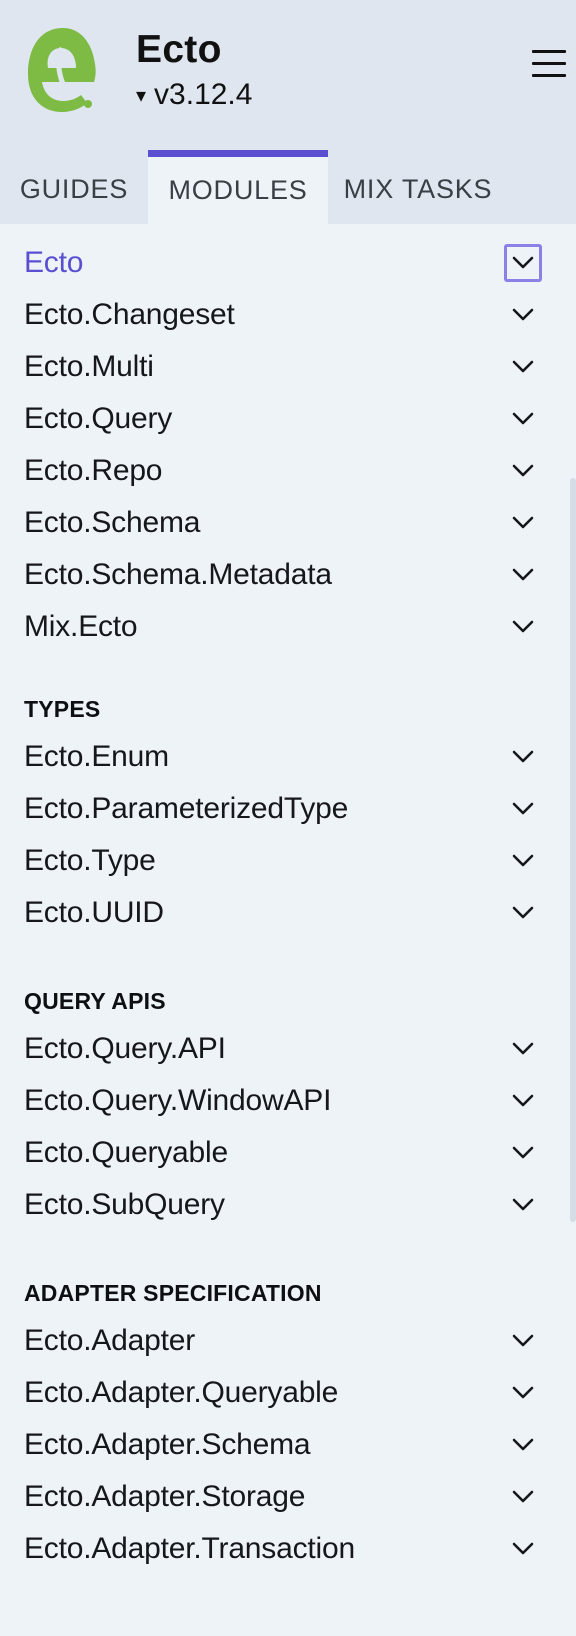 The width and height of the screenshot is (576, 1636). Describe the element at coordinates (167, 1444) in the screenshot. I see `module-item-label: Ecto.Adapter.Schema` at that location.